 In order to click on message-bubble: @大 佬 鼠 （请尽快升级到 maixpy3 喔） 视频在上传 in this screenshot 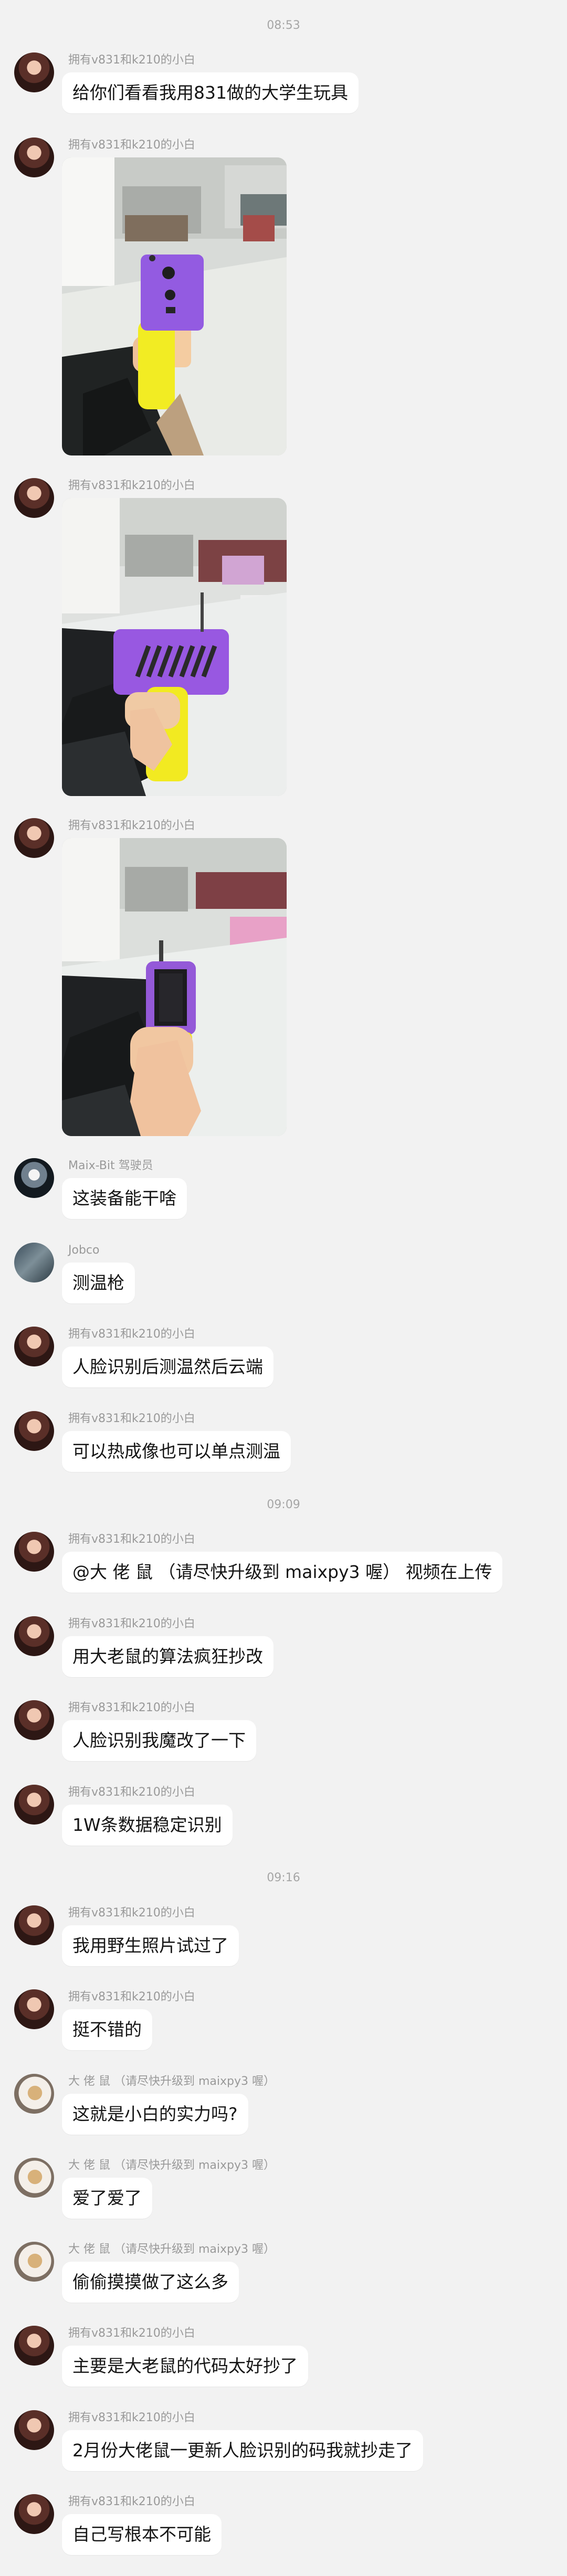, I will do `click(282, 1572)`.